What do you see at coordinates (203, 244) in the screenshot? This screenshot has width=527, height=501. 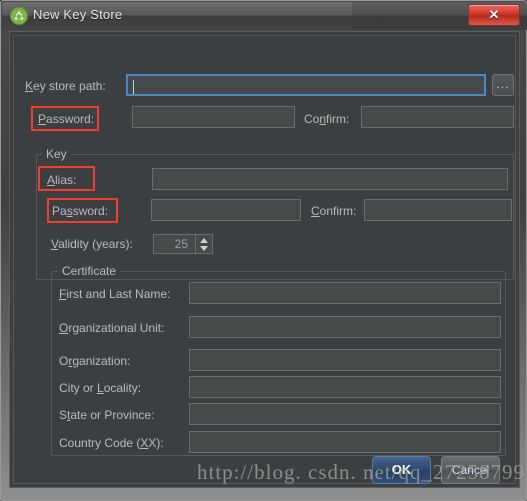 I see `spinner-buttons` at bounding box center [203, 244].